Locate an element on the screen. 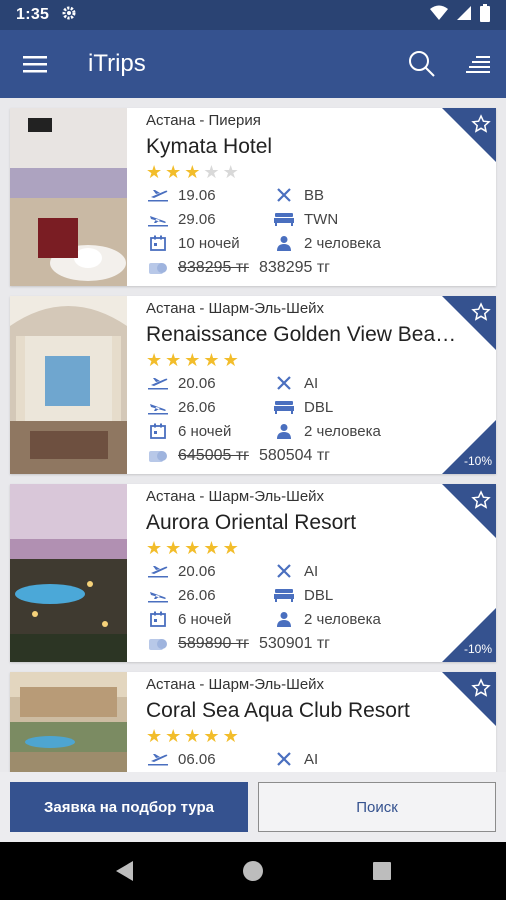  price-row: 589890 тг 530901 тг is located at coordinates (316, 644).